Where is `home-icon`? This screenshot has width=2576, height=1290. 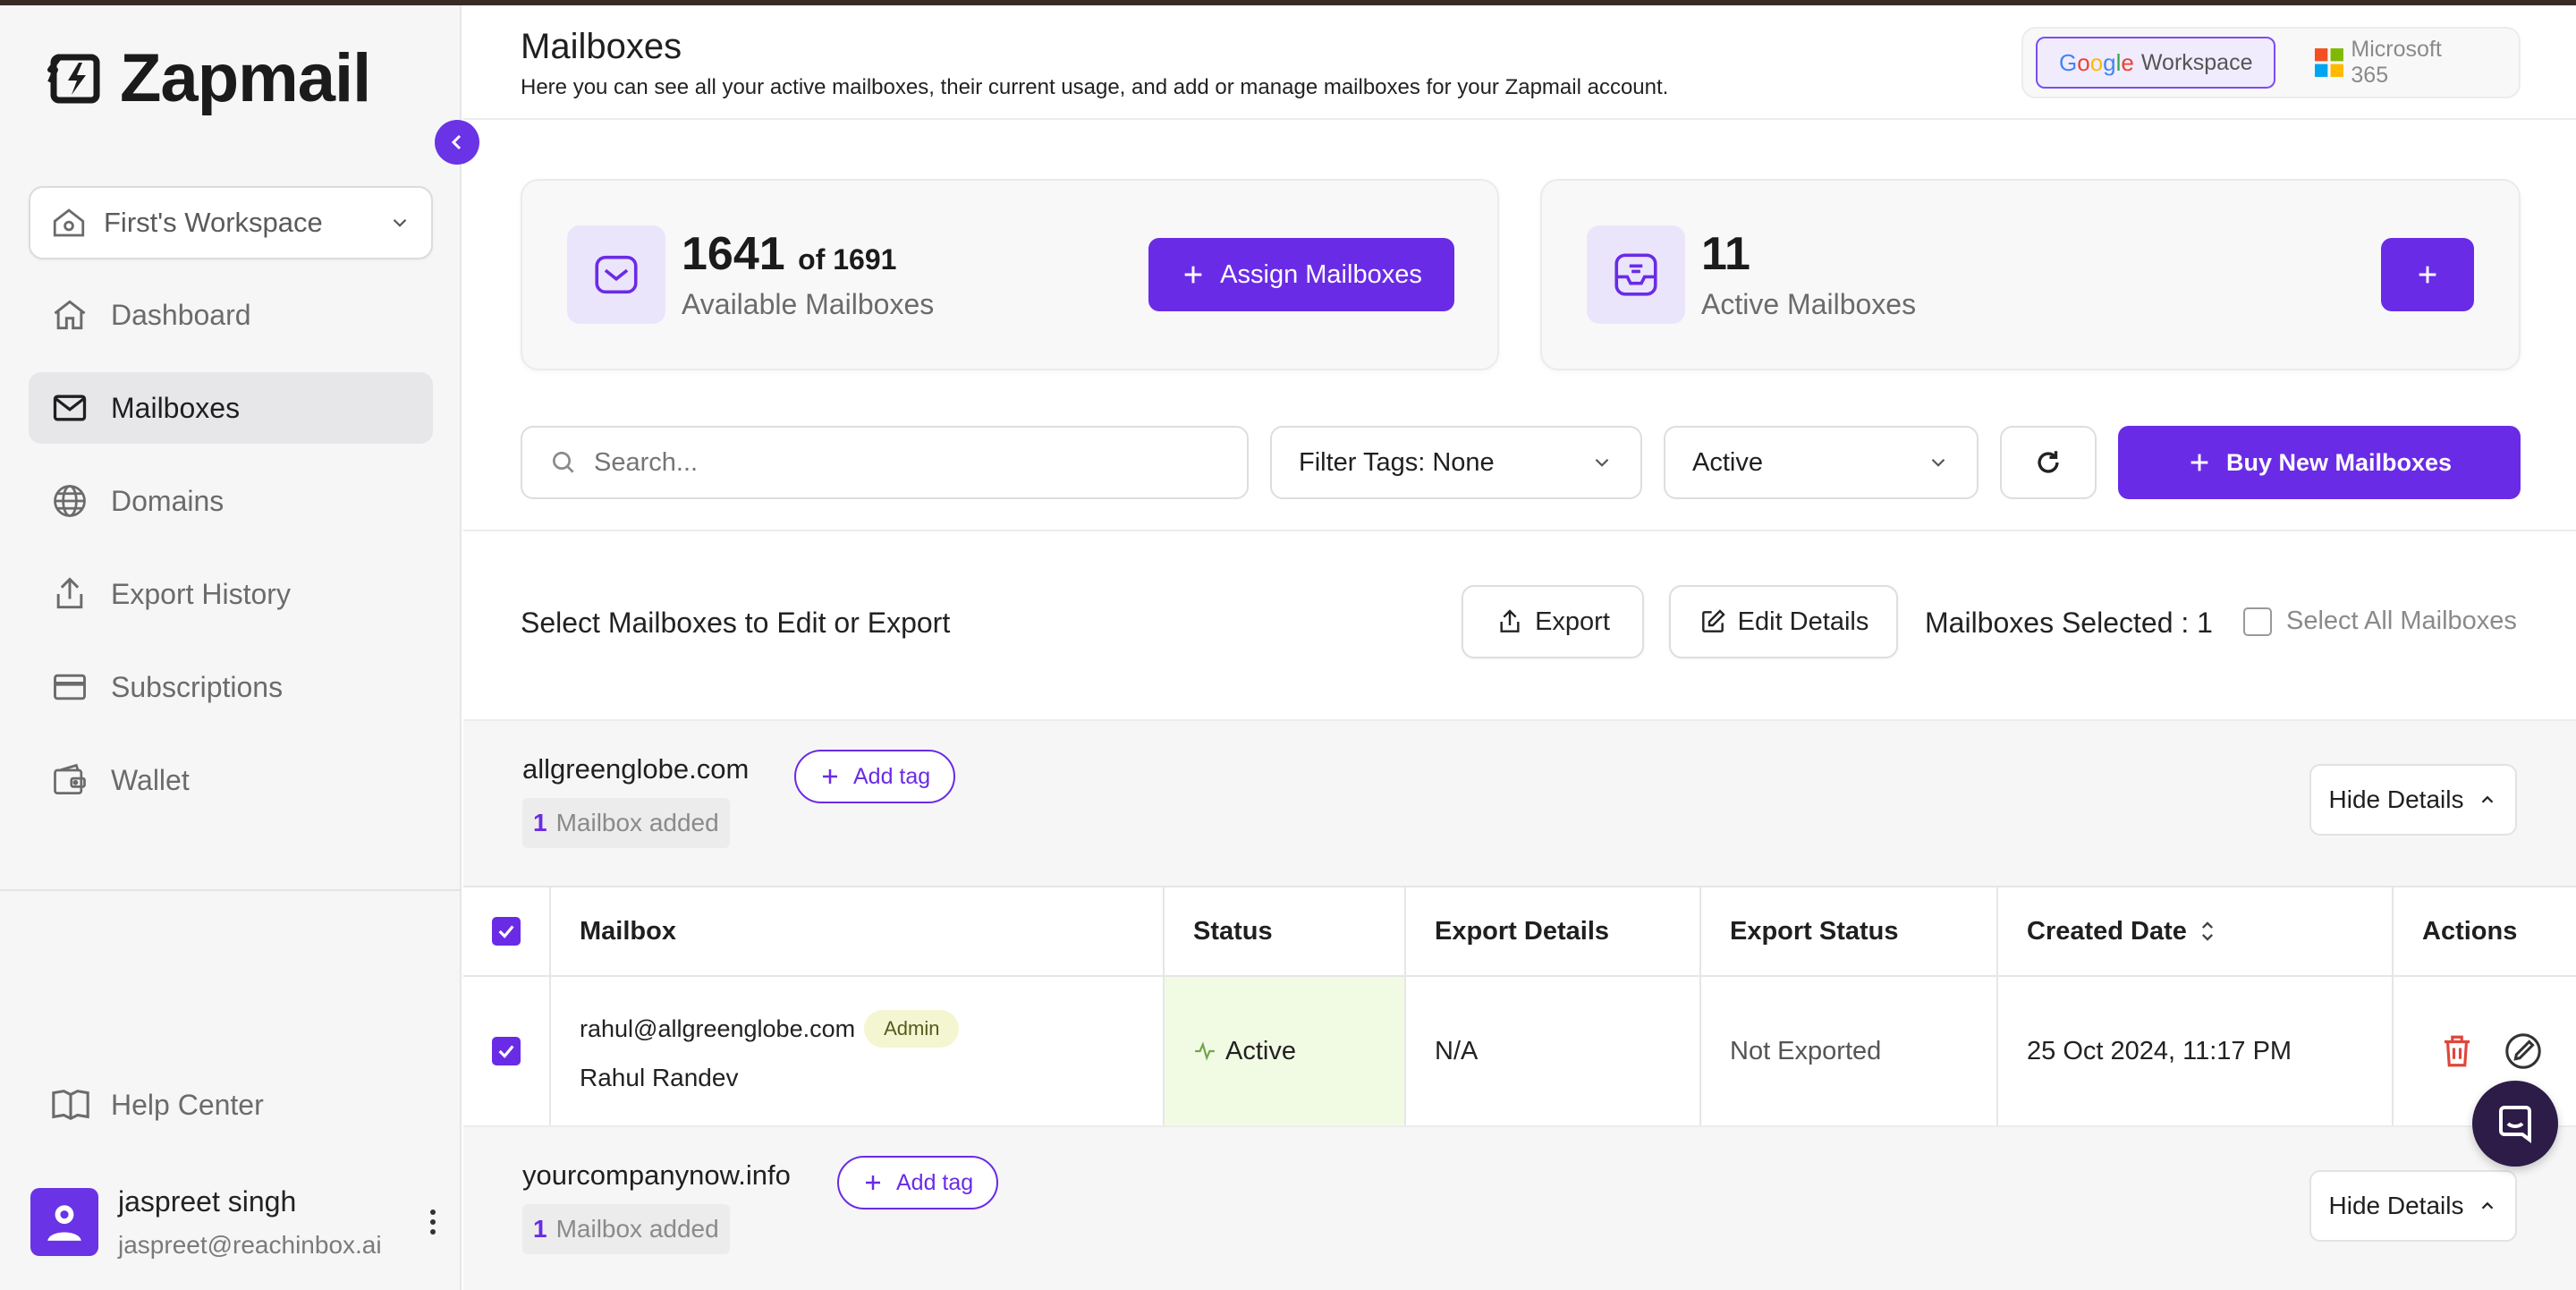 home-icon is located at coordinates (70, 315).